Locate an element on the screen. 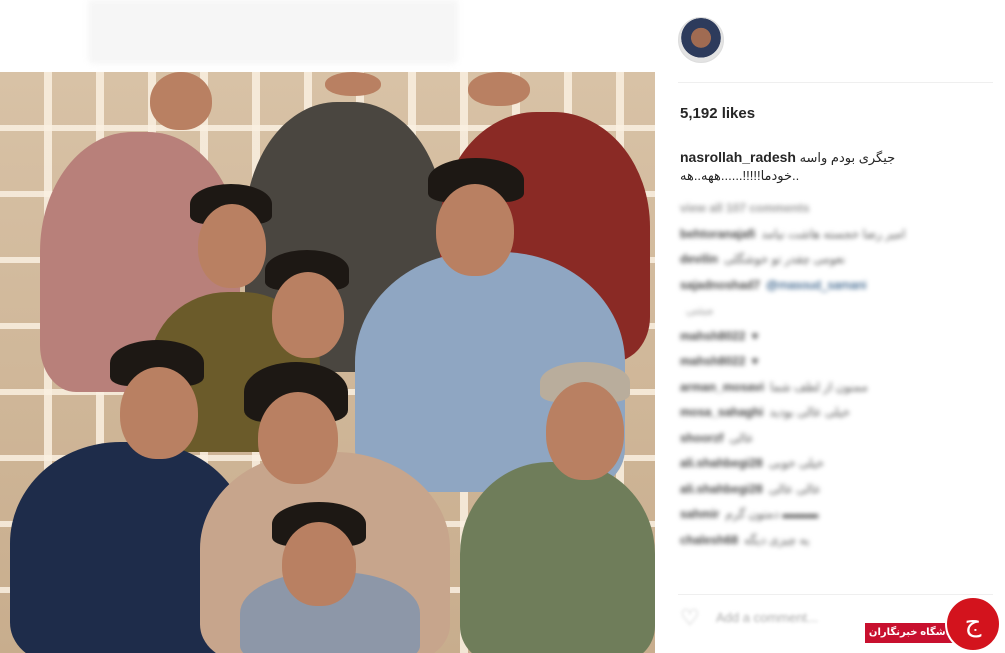 The height and width of the screenshot is (653, 1005). caption-text-line2: ..خودما!!!!!......ههه..هه is located at coordinates (740, 175).